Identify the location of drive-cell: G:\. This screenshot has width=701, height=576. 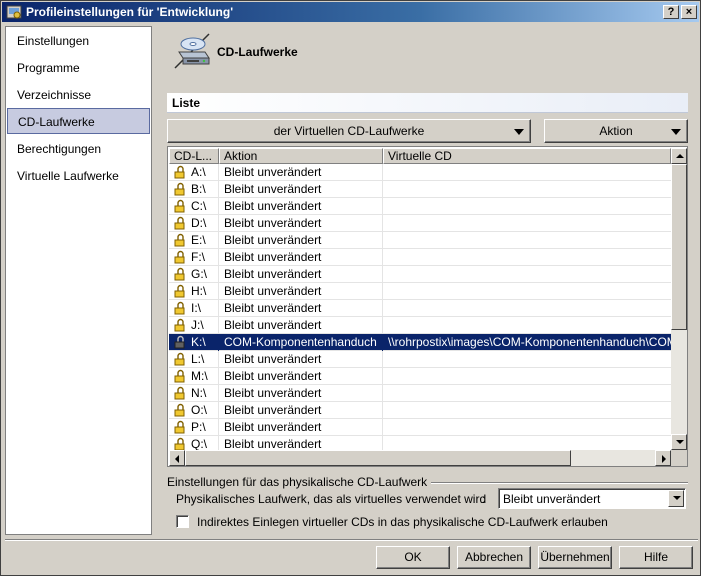
(194, 274).